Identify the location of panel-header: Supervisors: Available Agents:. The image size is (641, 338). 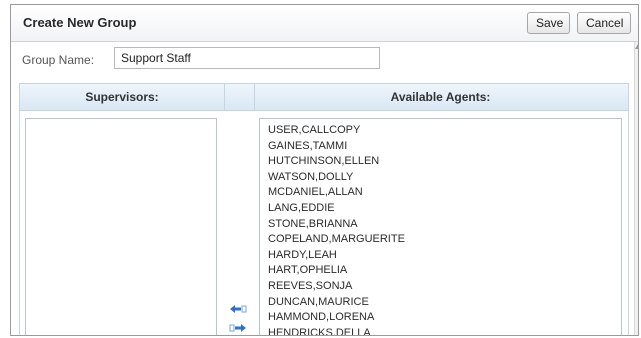
(324, 97).